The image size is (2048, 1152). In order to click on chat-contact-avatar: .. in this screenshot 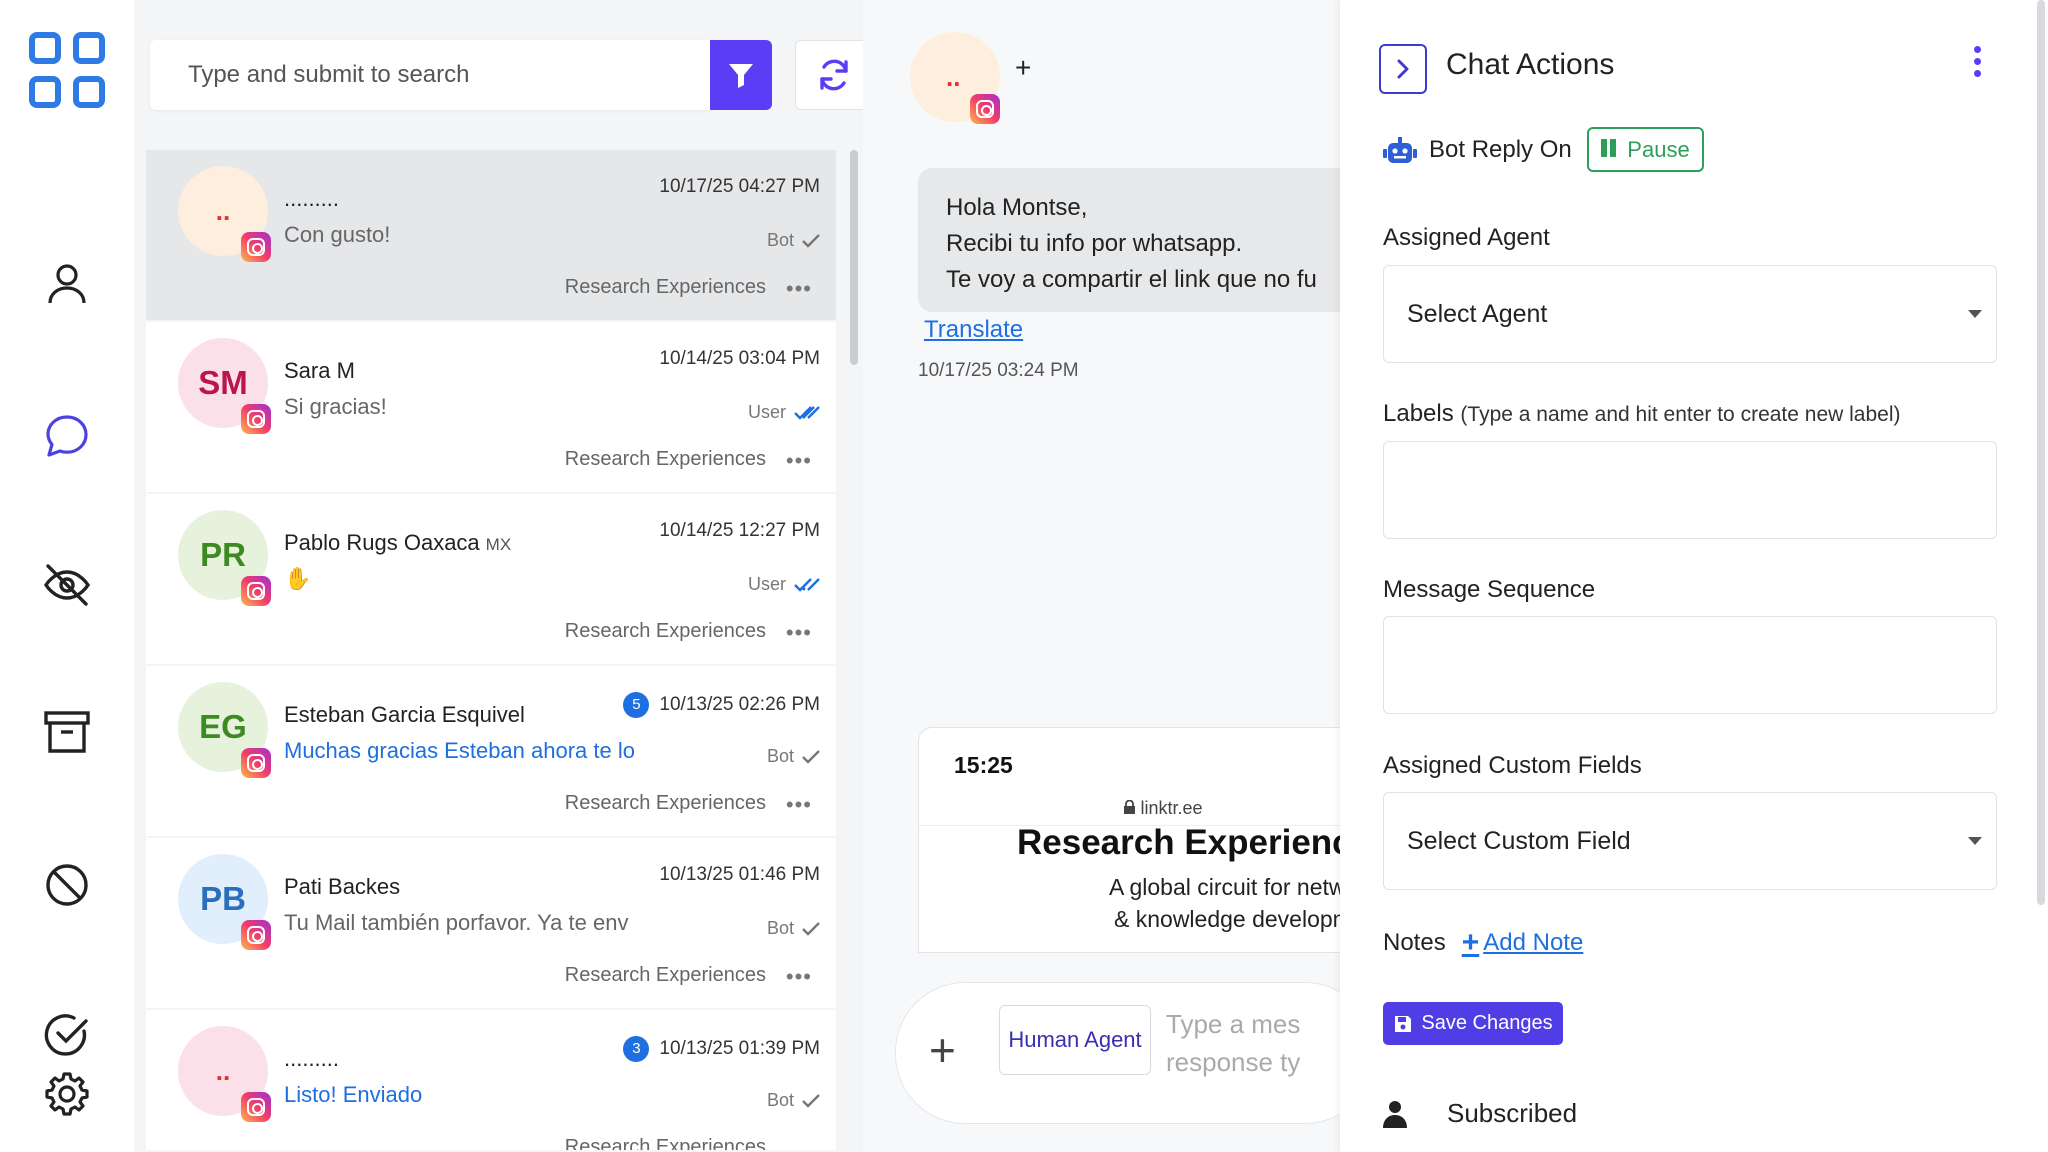, I will do `click(955, 78)`.